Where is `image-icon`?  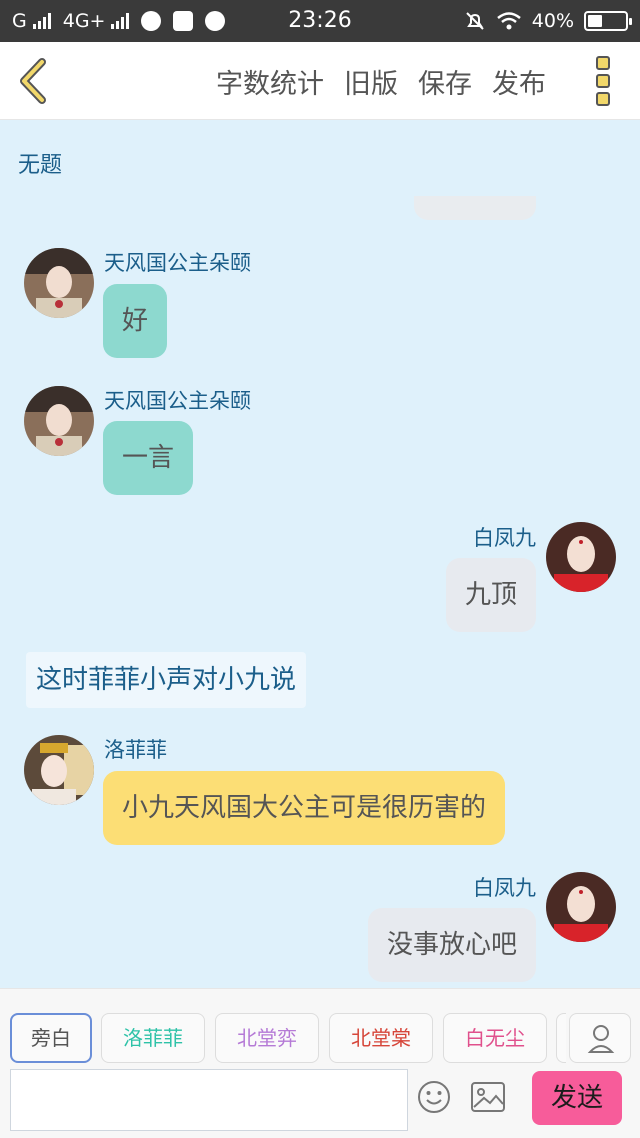 image-icon is located at coordinates (488, 1097).